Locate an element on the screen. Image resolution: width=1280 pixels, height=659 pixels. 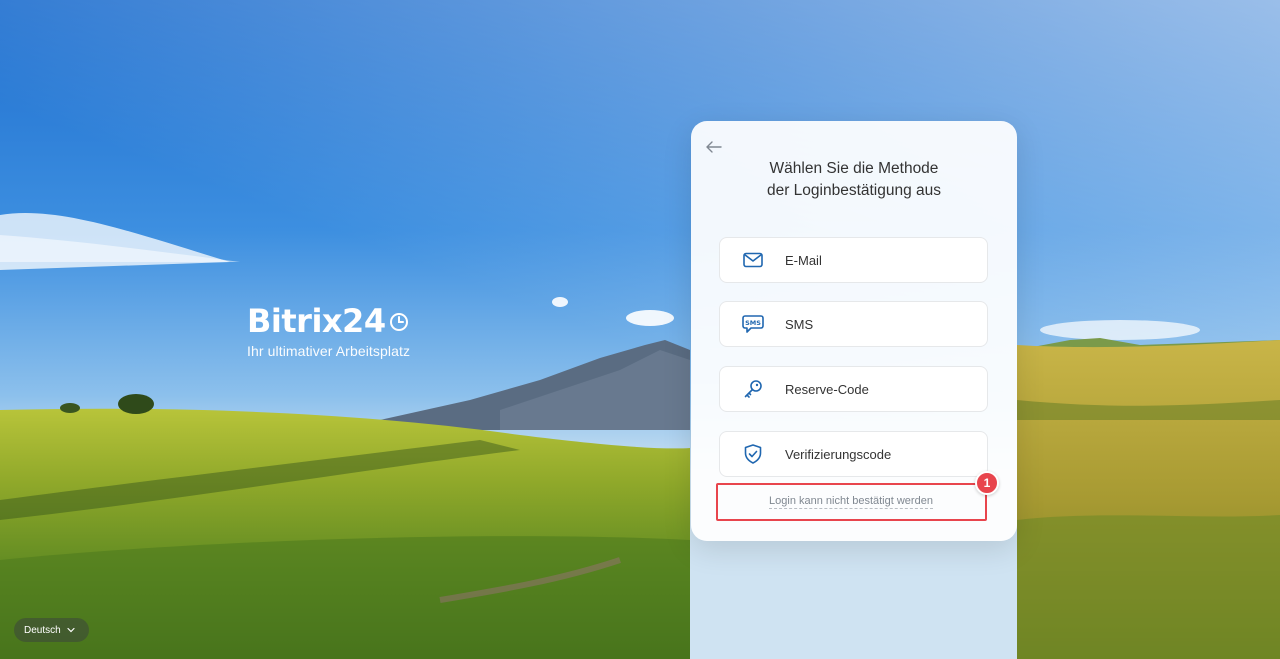
key-icon is located at coordinates (753, 389).